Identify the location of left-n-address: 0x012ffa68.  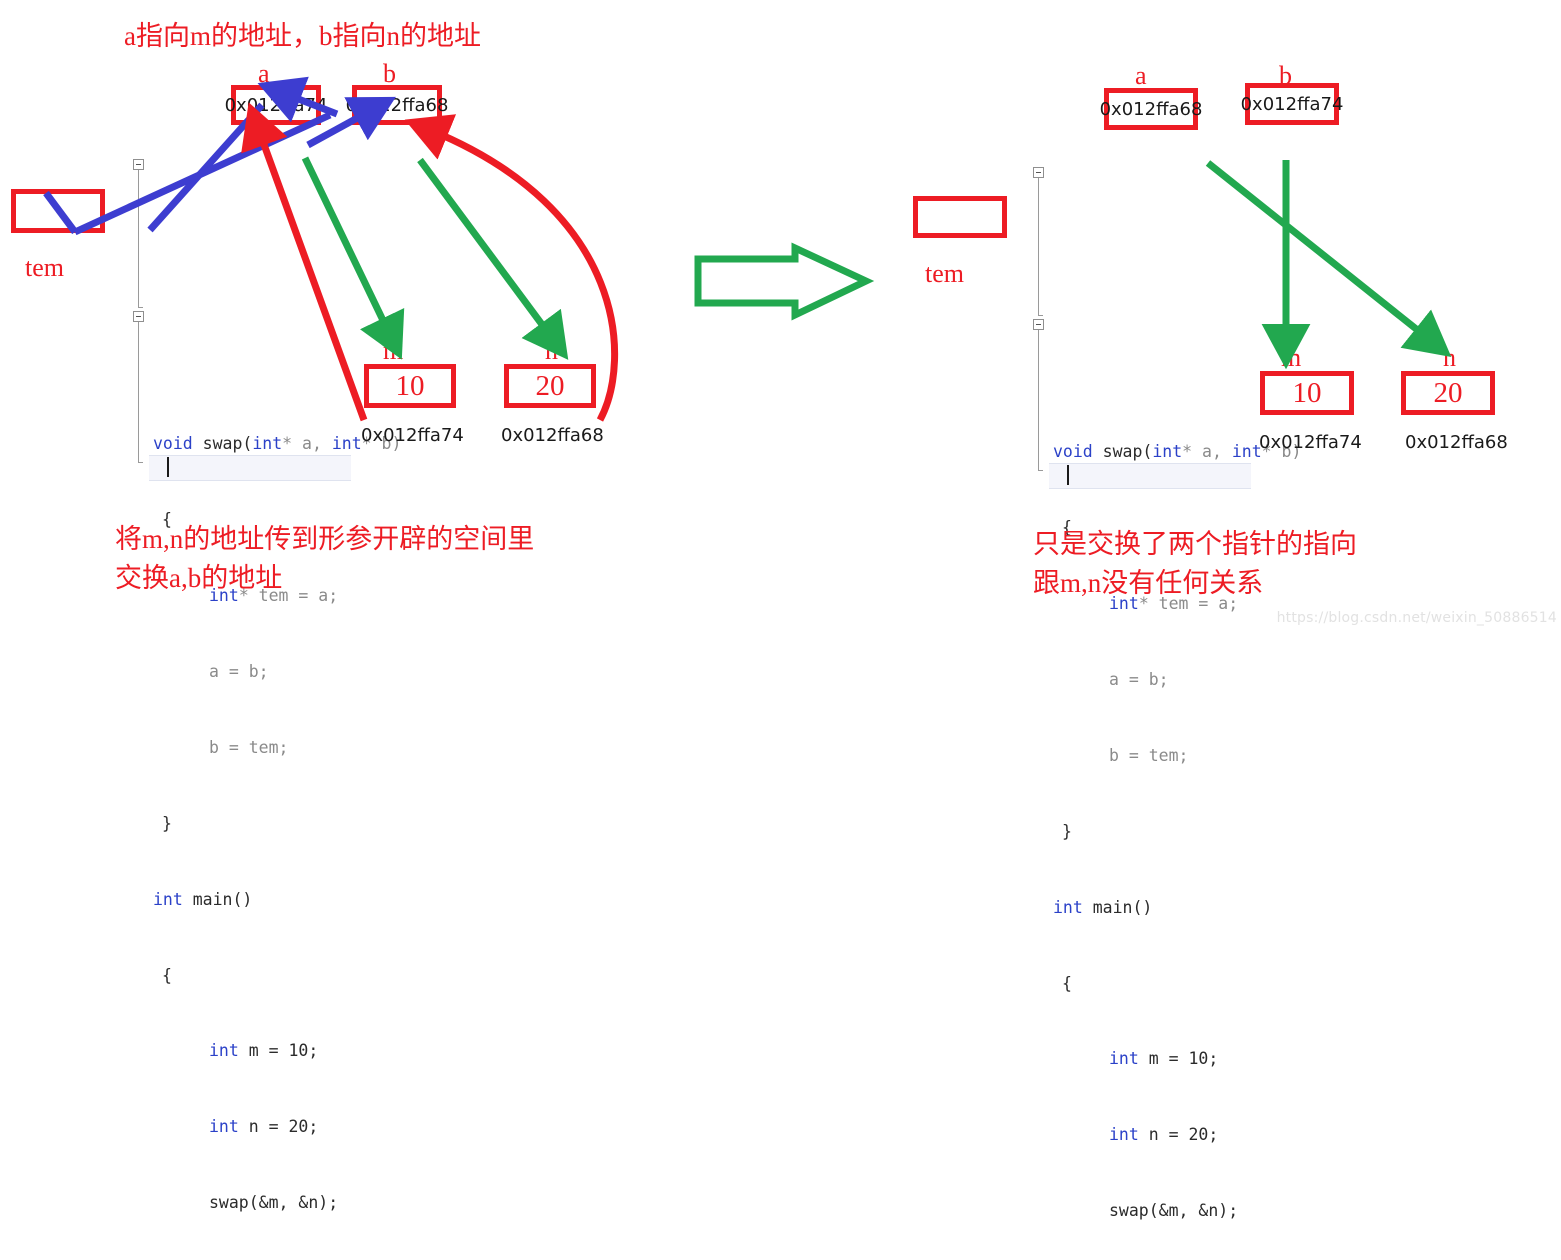
(552, 435).